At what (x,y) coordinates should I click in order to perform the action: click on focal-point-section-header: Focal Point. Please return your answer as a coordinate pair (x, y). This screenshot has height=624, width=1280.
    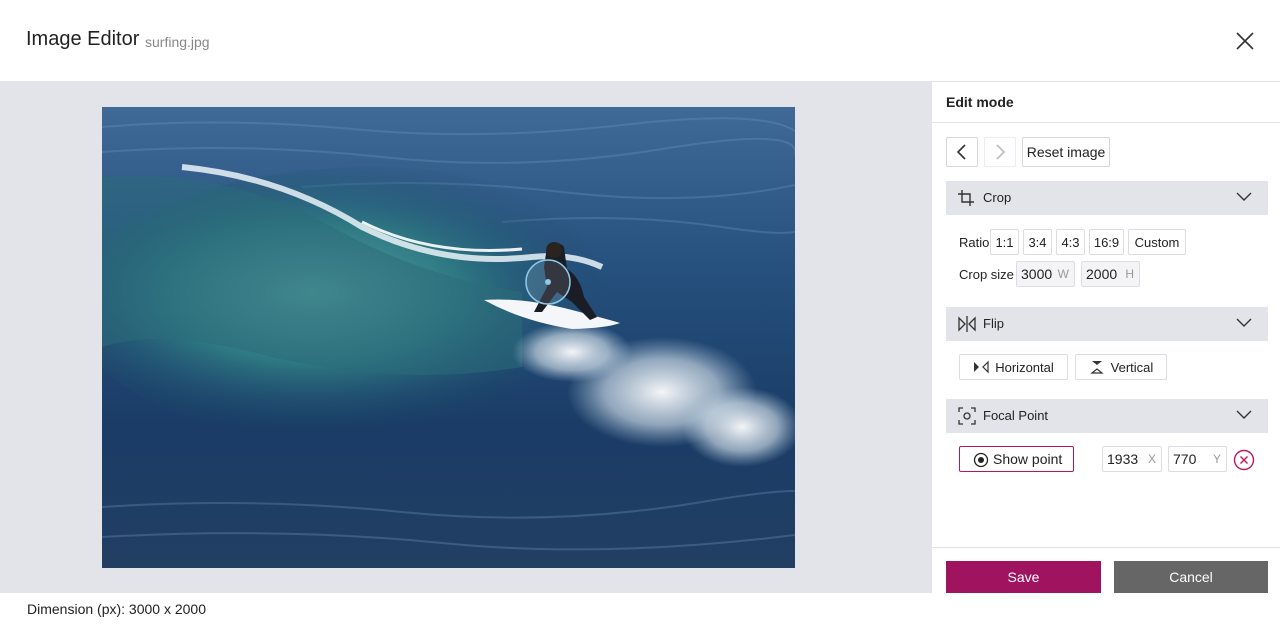
    Looking at the image, I should click on (1107, 416).